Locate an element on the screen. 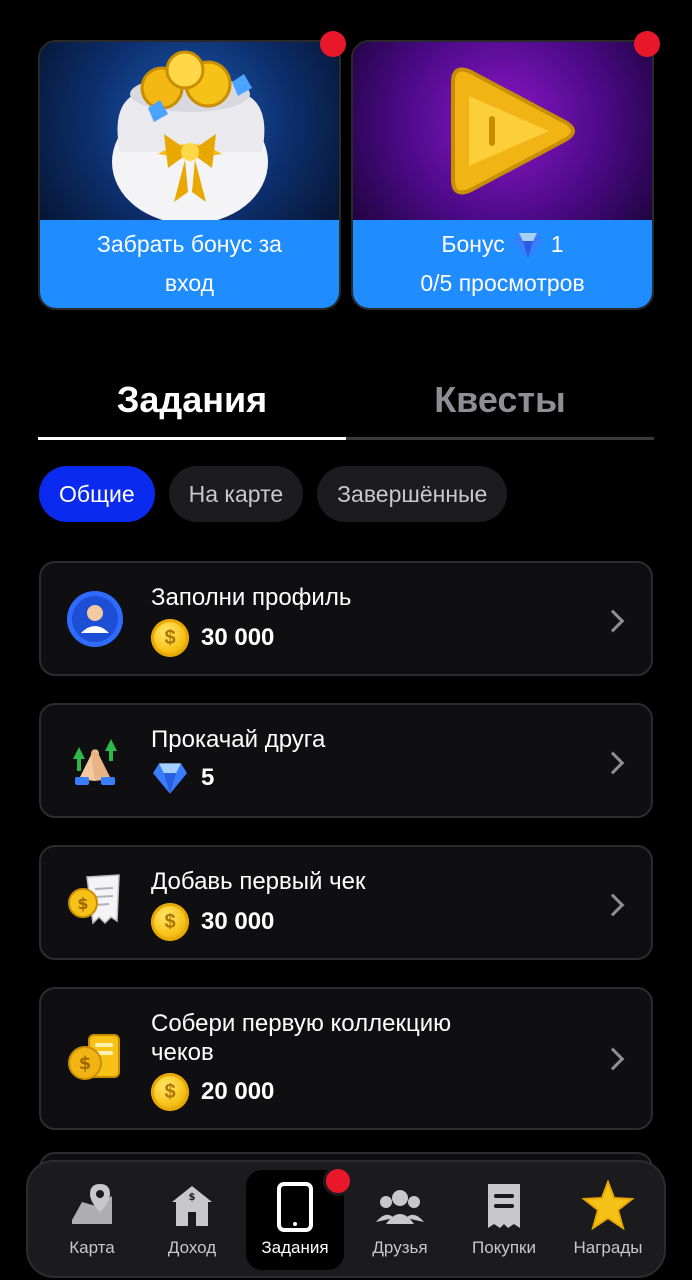  task-title: Прокачай друга is located at coordinates (238, 739).